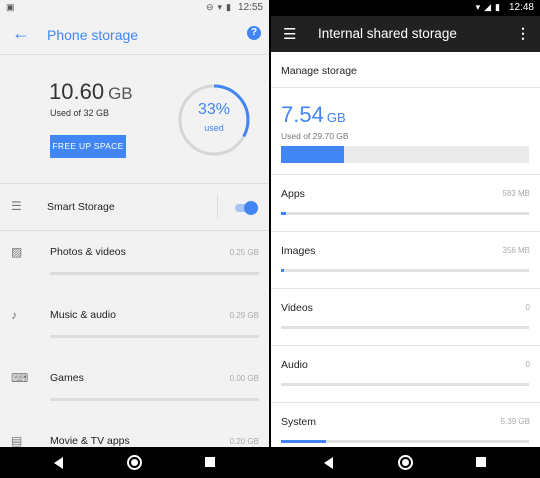  Describe the element at coordinates (405, 425) in the screenshot. I see `category-row-system: System 5.39 GB` at that location.